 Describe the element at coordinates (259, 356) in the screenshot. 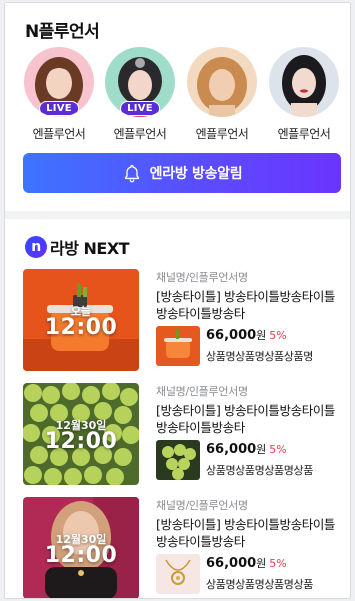

I see `product-name: 상품명상품명상품상품명` at that location.